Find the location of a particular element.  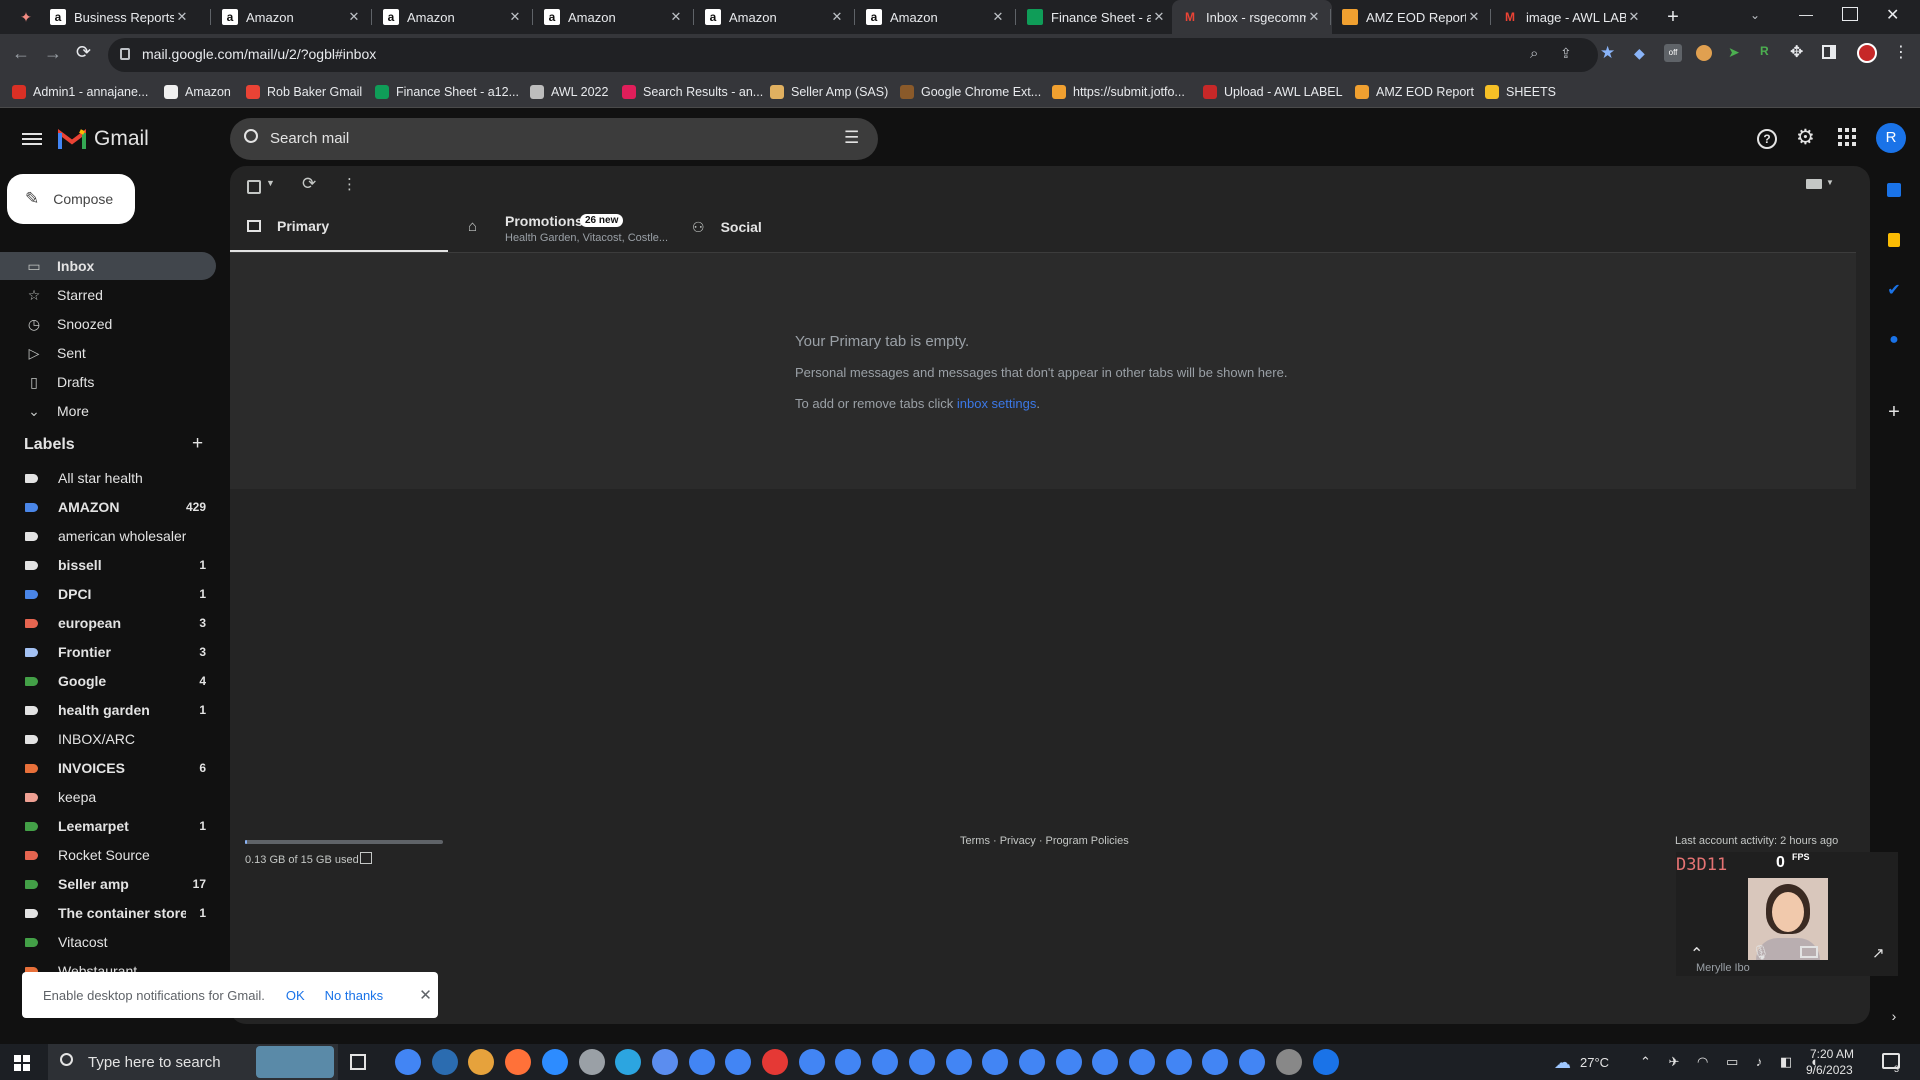

label-item: Seller amp 17 is located at coordinates (108, 884).